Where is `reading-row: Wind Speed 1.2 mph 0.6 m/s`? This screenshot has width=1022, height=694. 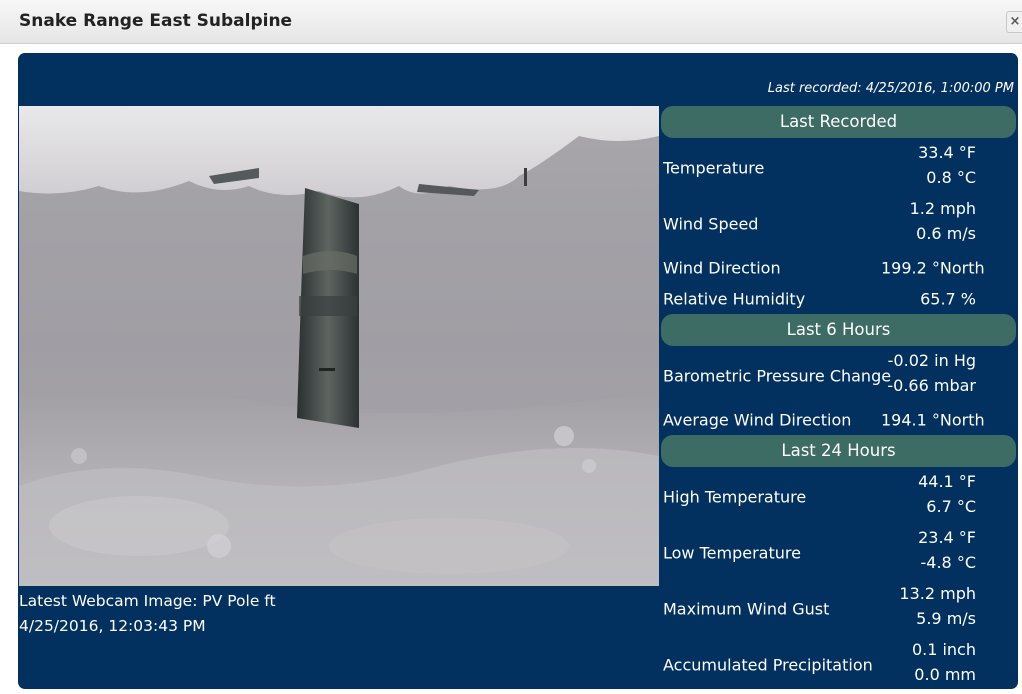
reading-row: Wind Speed 1.2 mph 0.6 m/s is located at coordinates (838, 224).